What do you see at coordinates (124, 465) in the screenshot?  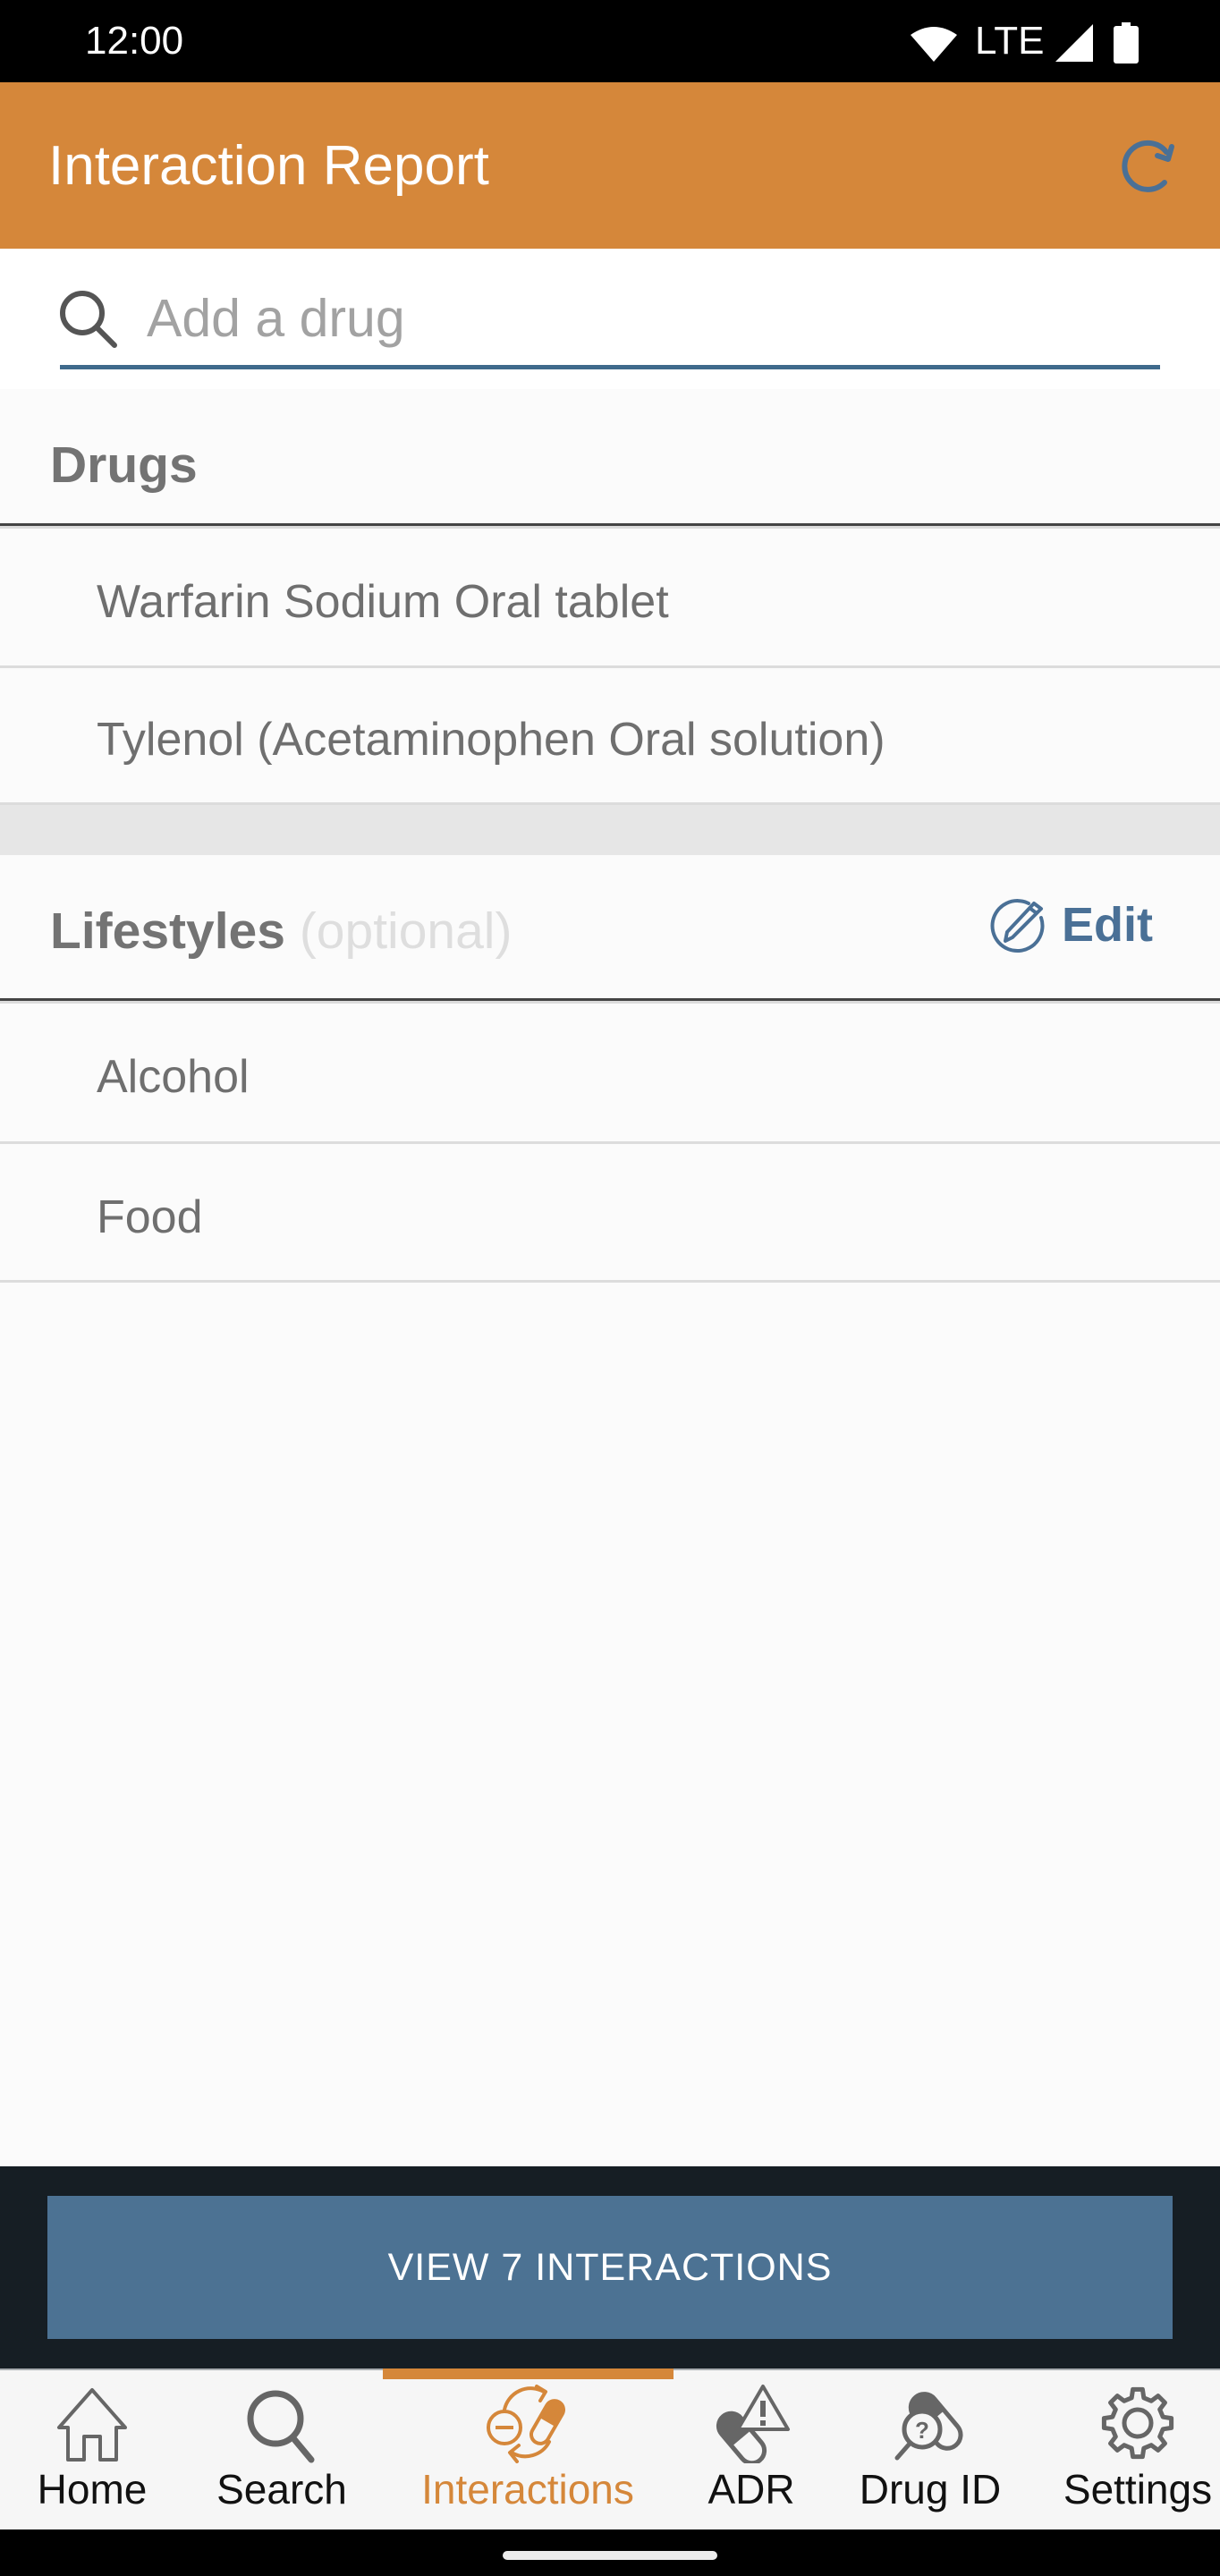 I see `drugs-section-title: Drugs` at bounding box center [124, 465].